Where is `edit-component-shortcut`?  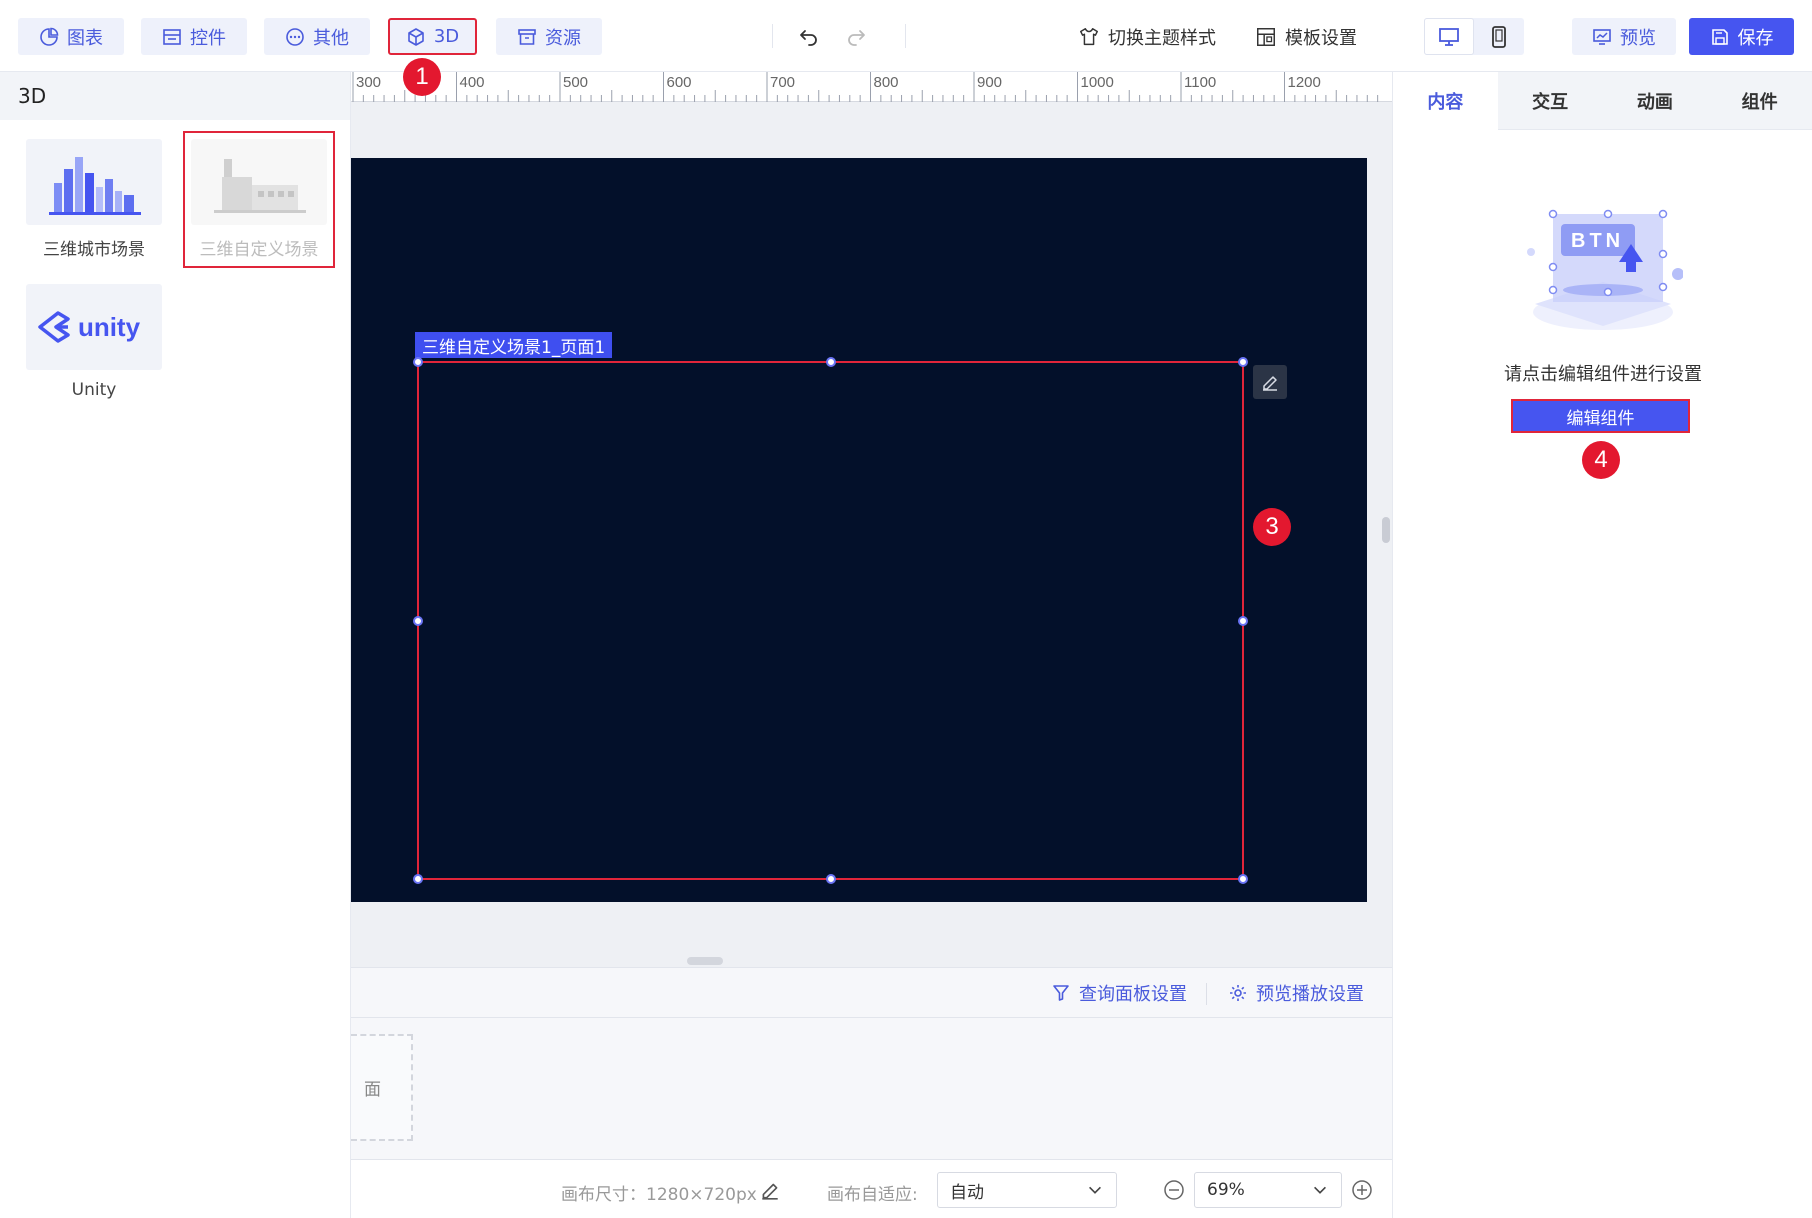
edit-component-shortcut is located at coordinates (1270, 382).